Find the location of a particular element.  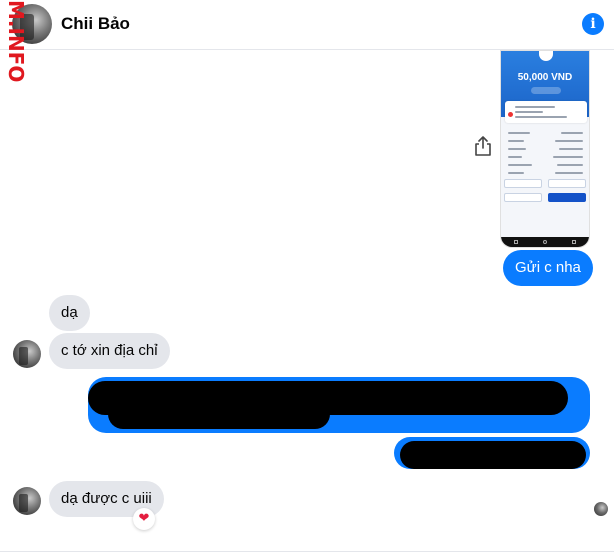

outgoing-message: Gửi c nha is located at coordinates (548, 268).